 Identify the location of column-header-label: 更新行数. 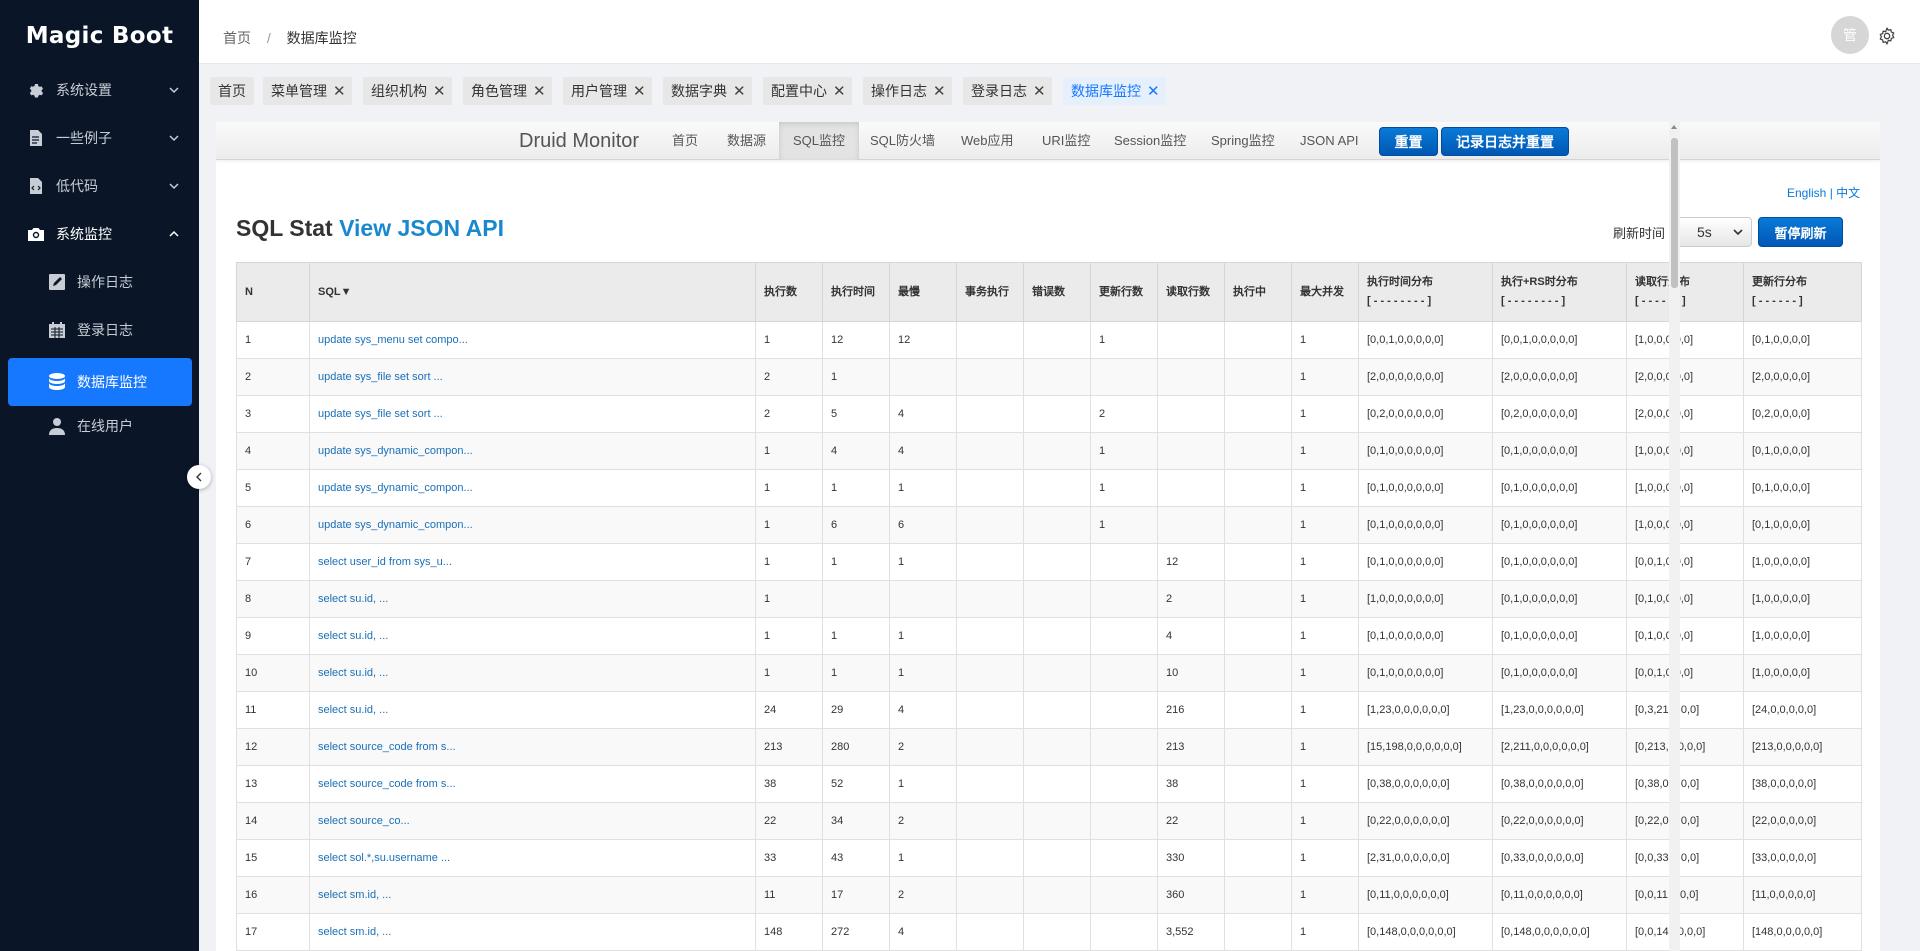
(1121, 291).